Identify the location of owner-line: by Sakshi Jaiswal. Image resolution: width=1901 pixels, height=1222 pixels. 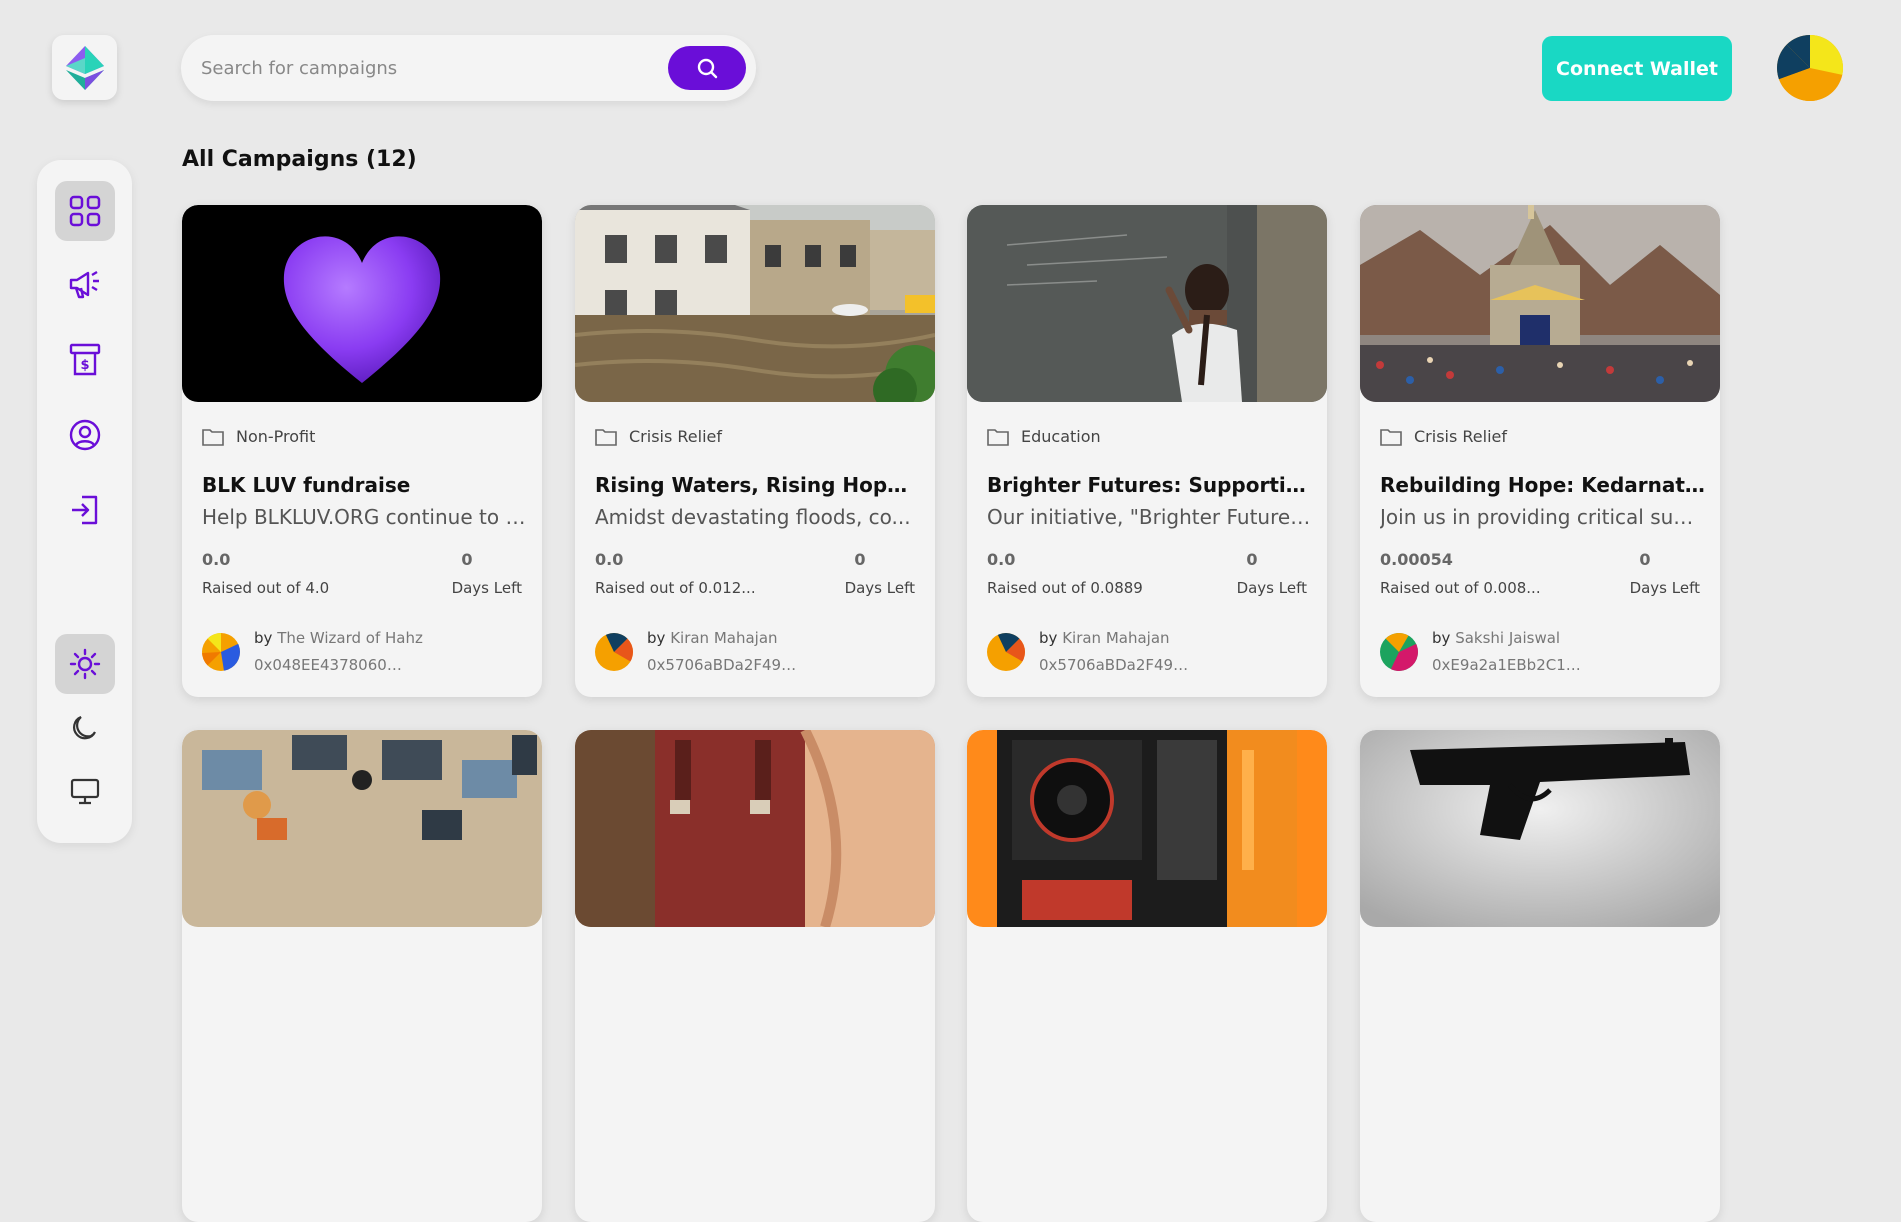
(1496, 638).